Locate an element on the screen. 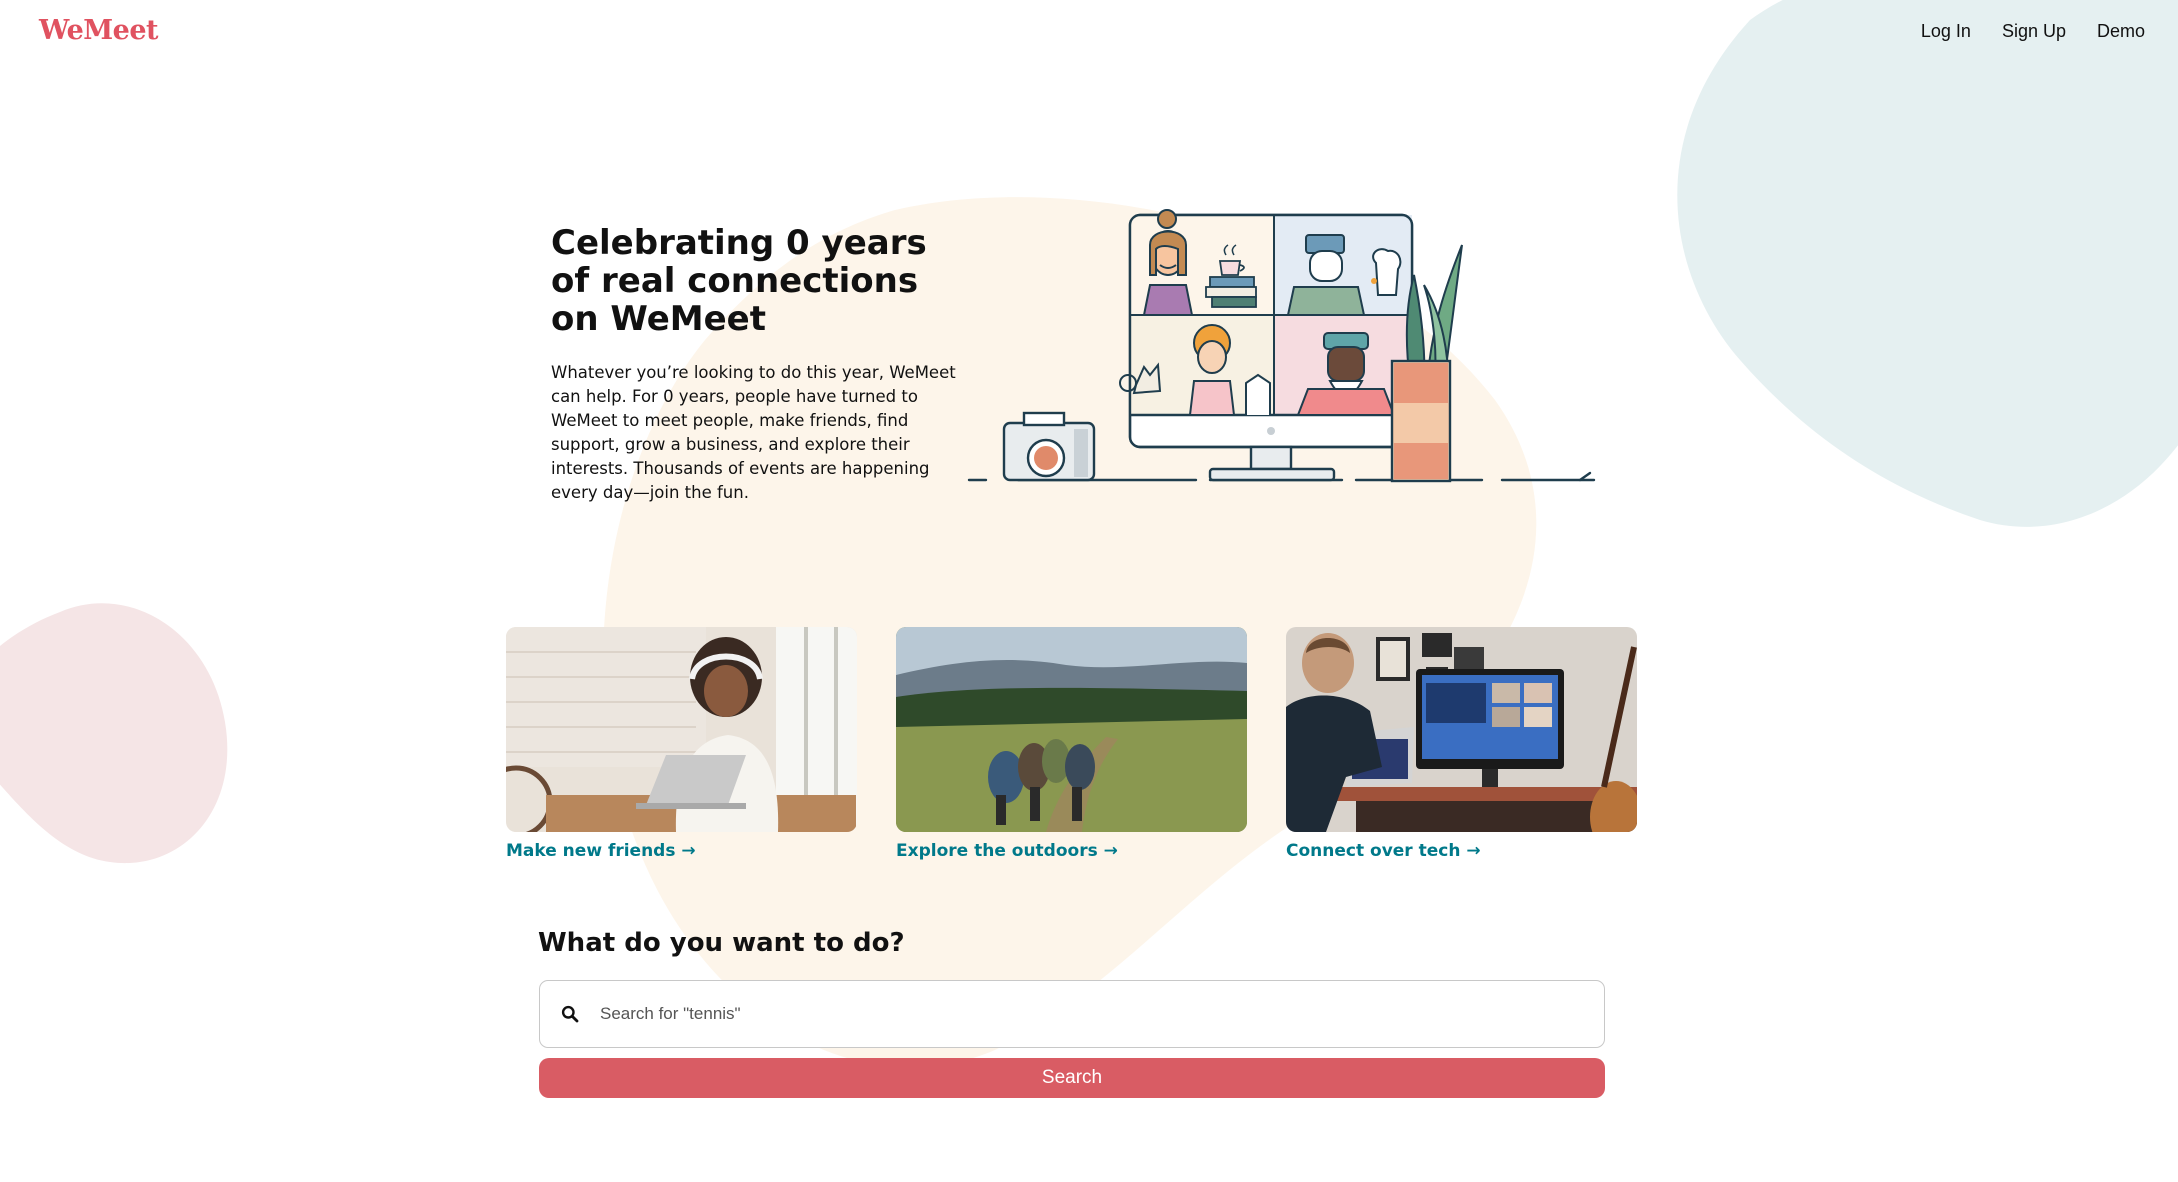 This screenshot has height=1182, width=2178. search-icon is located at coordinates (570, 1014).